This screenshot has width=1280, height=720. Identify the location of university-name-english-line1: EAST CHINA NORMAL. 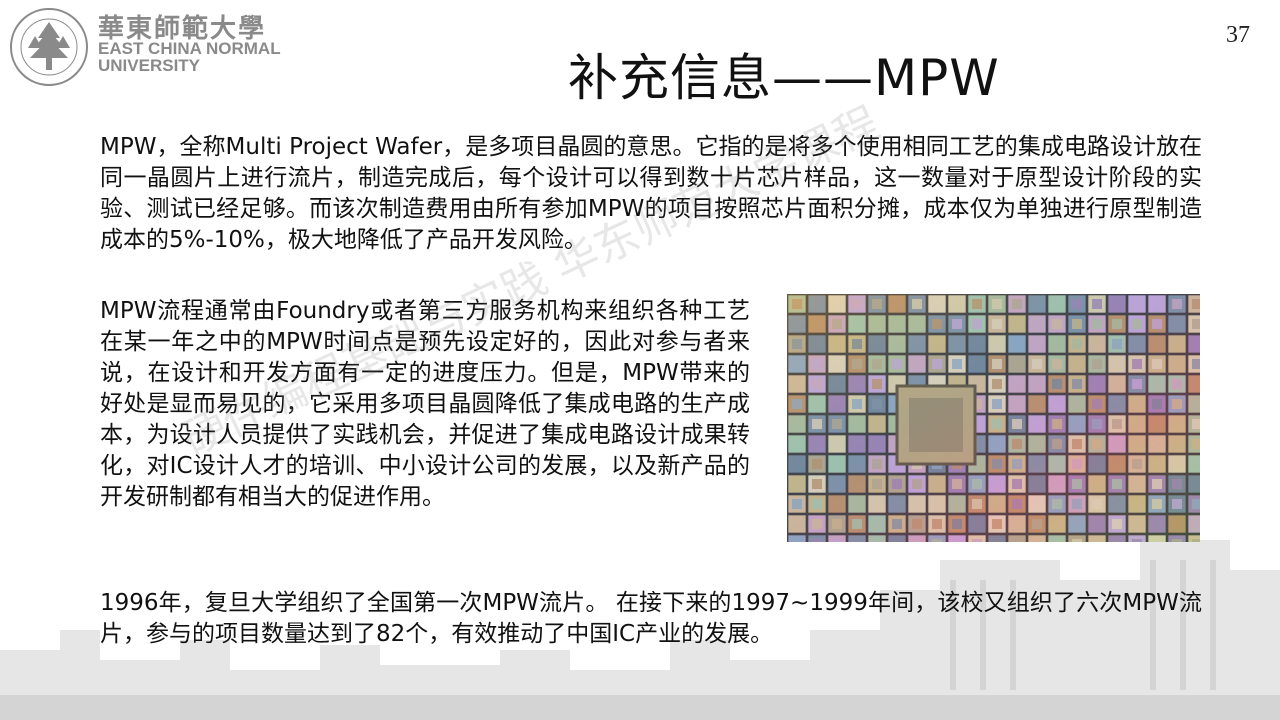
(189, 48).